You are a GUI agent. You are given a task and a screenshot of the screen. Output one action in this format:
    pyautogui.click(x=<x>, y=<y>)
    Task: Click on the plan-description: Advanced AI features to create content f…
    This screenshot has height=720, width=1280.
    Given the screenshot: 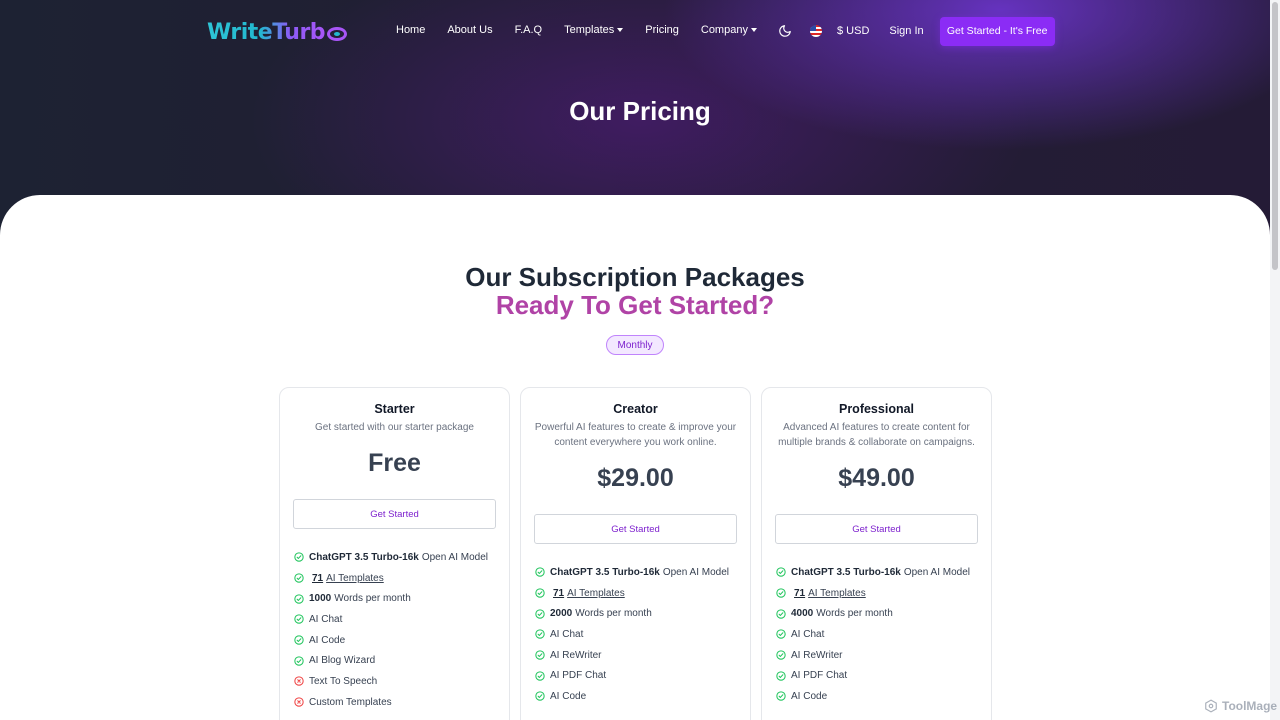 What is the action you would take?
    pyautogui.click(x=876, y=435)
    